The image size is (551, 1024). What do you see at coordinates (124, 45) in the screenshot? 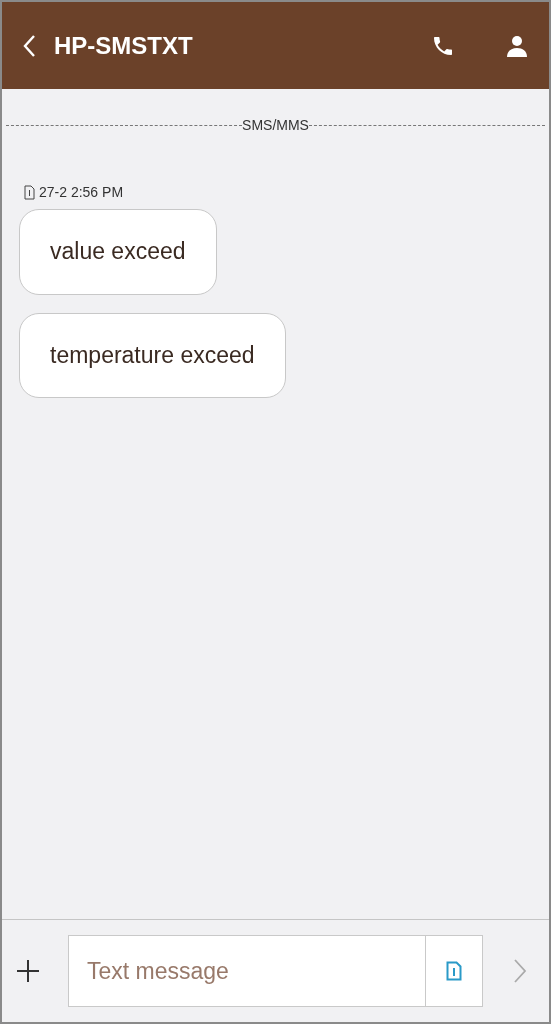
I see `contact-name: HP-SMSTXT` at bounding box center [124, 45].